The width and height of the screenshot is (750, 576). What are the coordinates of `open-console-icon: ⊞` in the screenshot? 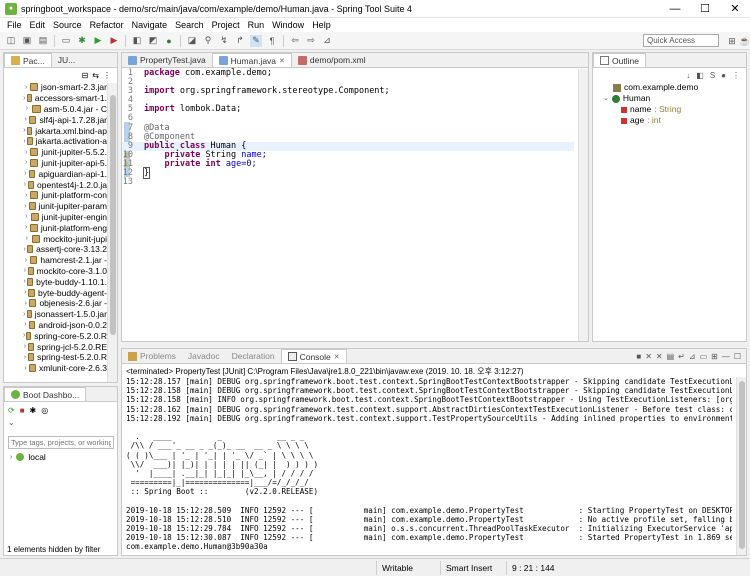 It's located at (714, 356).